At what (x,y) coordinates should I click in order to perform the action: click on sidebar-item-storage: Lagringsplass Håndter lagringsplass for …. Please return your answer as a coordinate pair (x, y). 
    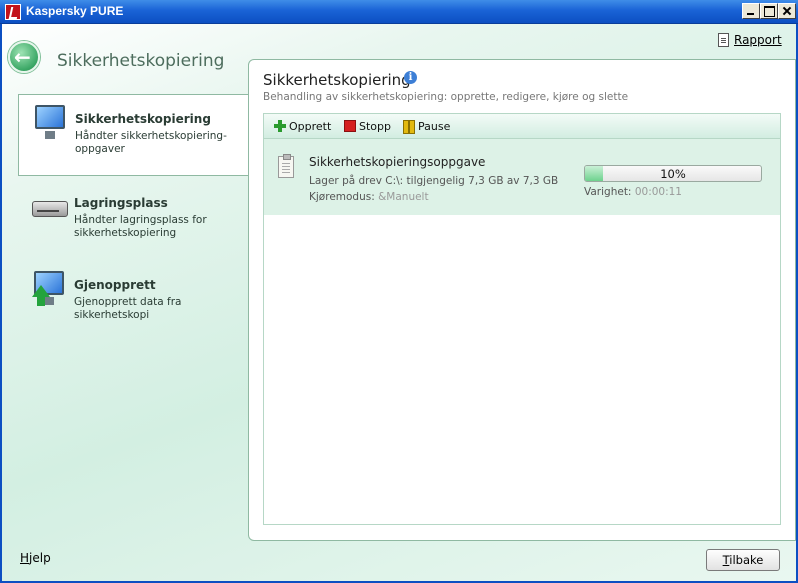
    Looking at the image, I should click on (133, 219).